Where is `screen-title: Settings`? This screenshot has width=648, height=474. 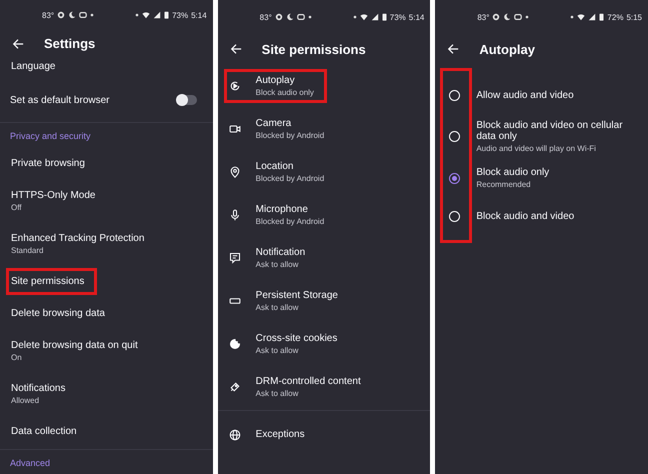
screen-title: Settings is located at coordinates (70, 44).